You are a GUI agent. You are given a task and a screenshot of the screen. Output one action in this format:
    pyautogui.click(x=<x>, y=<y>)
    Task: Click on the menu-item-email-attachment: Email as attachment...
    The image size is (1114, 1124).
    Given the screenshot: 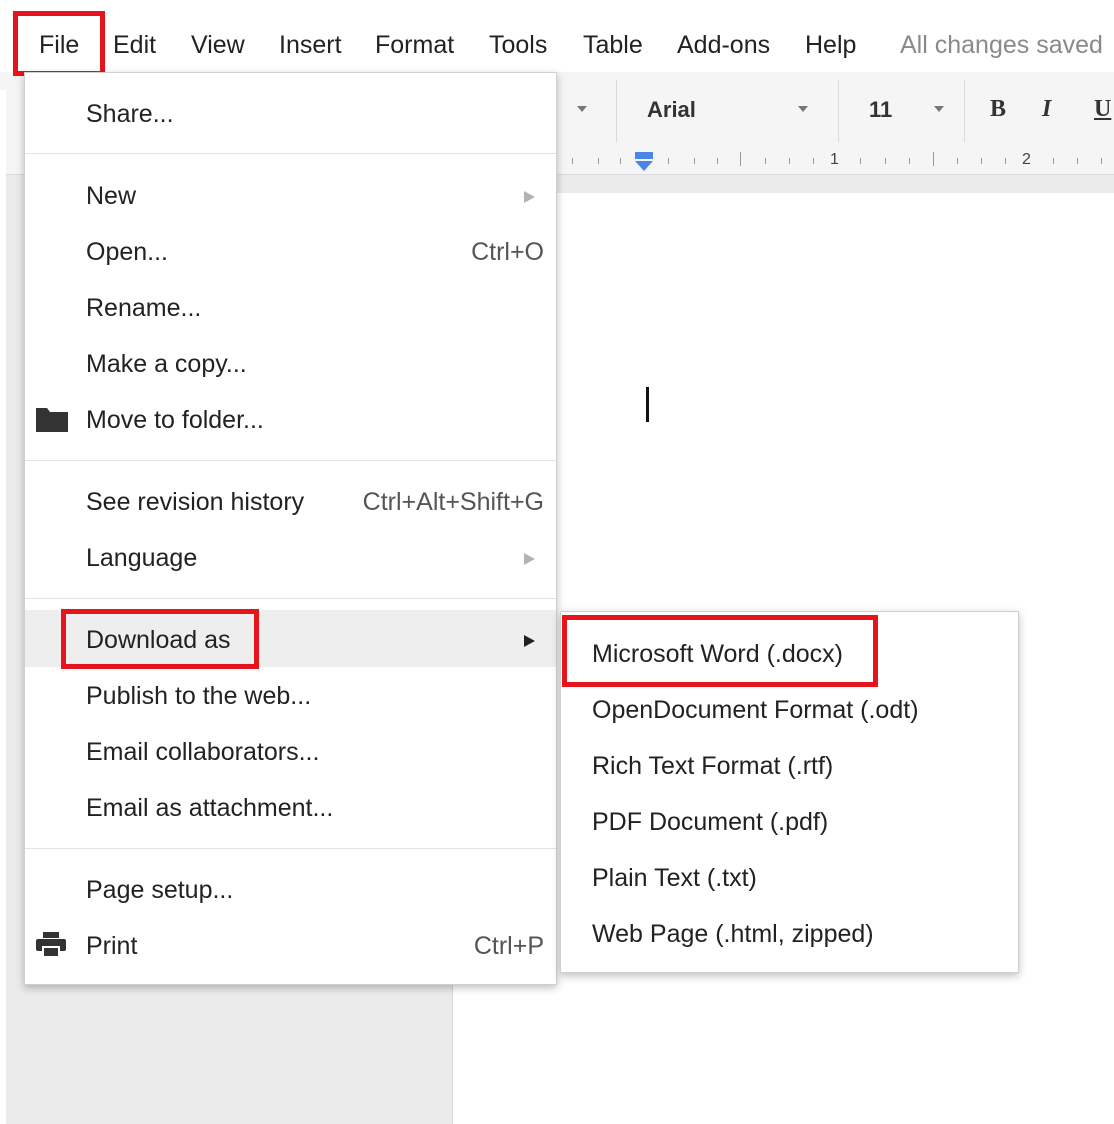 What is the action you would take?
    pyautogui.click(x=209, y=808)
    